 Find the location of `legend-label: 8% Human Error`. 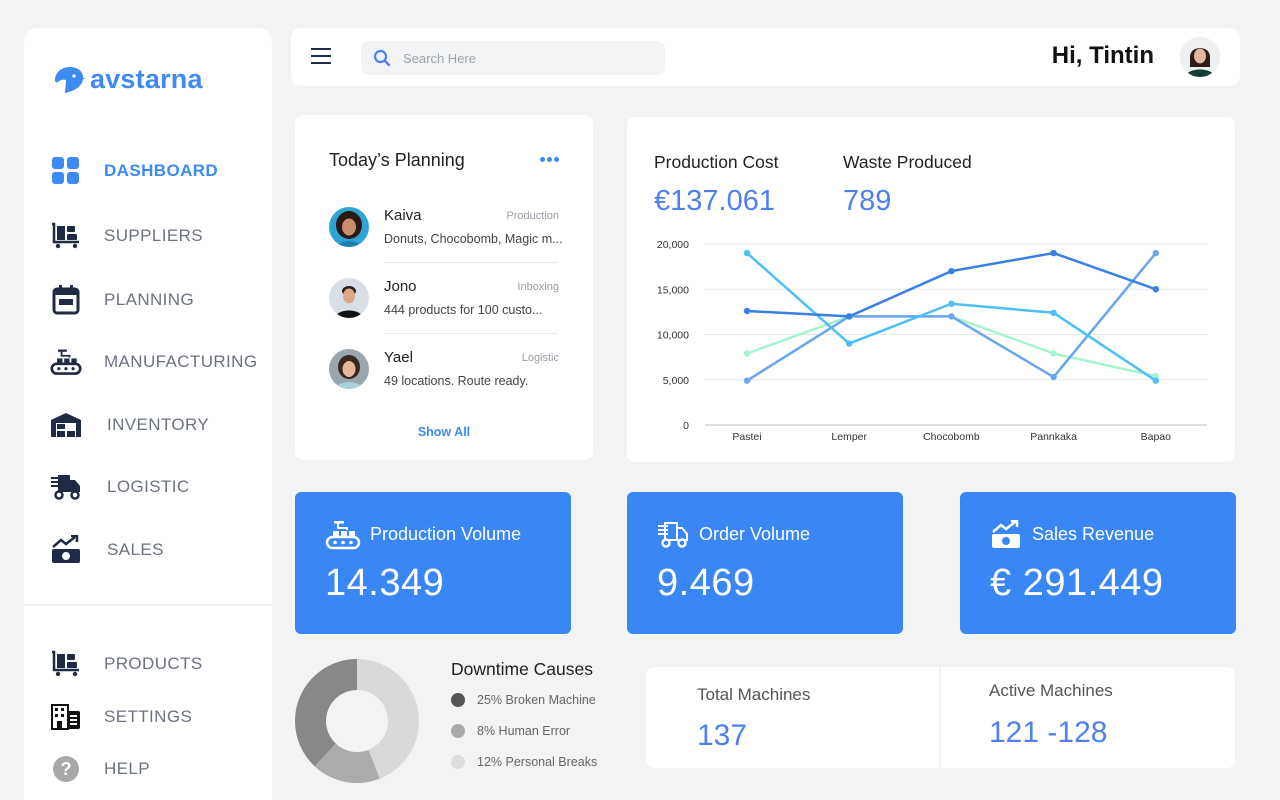

legend-label: 8% Human Error is located at coordinates (524, 731).